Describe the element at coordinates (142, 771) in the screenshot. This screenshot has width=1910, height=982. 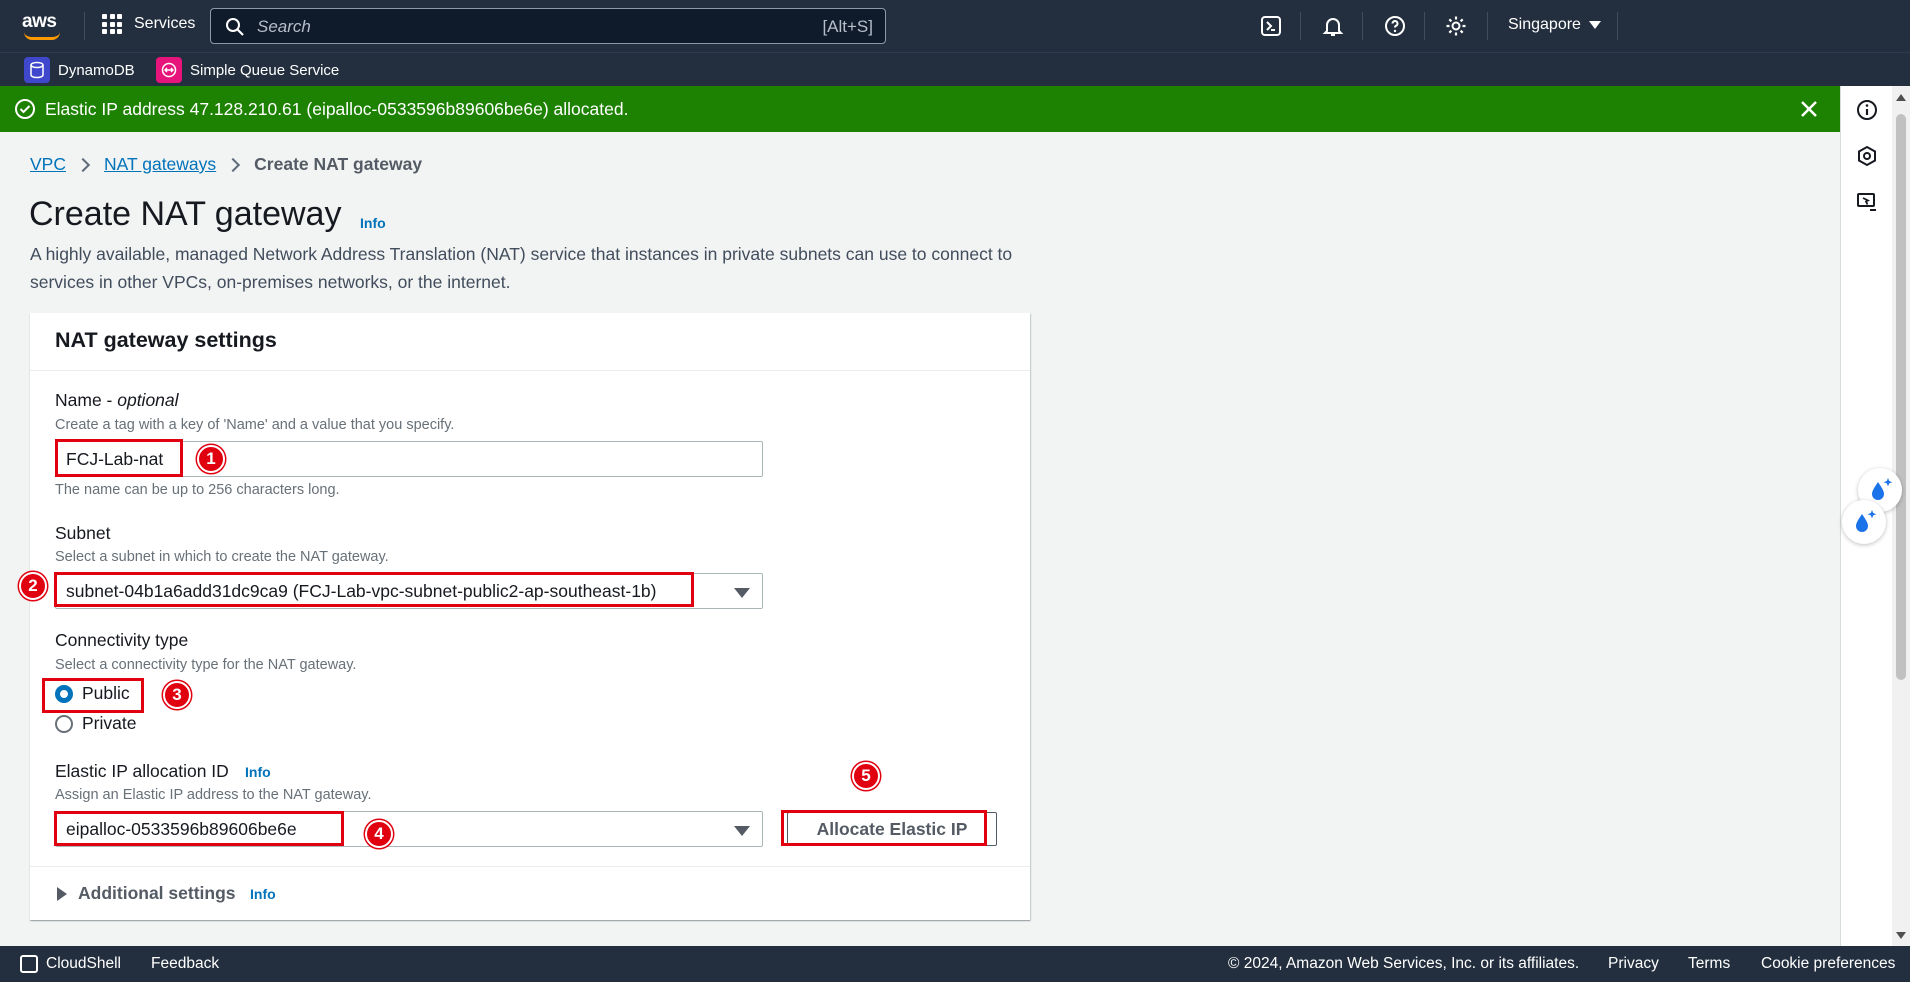
I see `eip-field-label: Elastic IP allocation ID` at that location.